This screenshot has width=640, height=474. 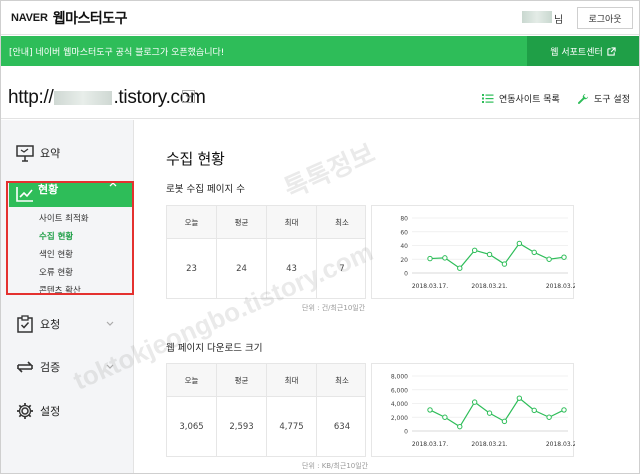 I want to click on sync-arrows-icon, so click(x=25, y=367).